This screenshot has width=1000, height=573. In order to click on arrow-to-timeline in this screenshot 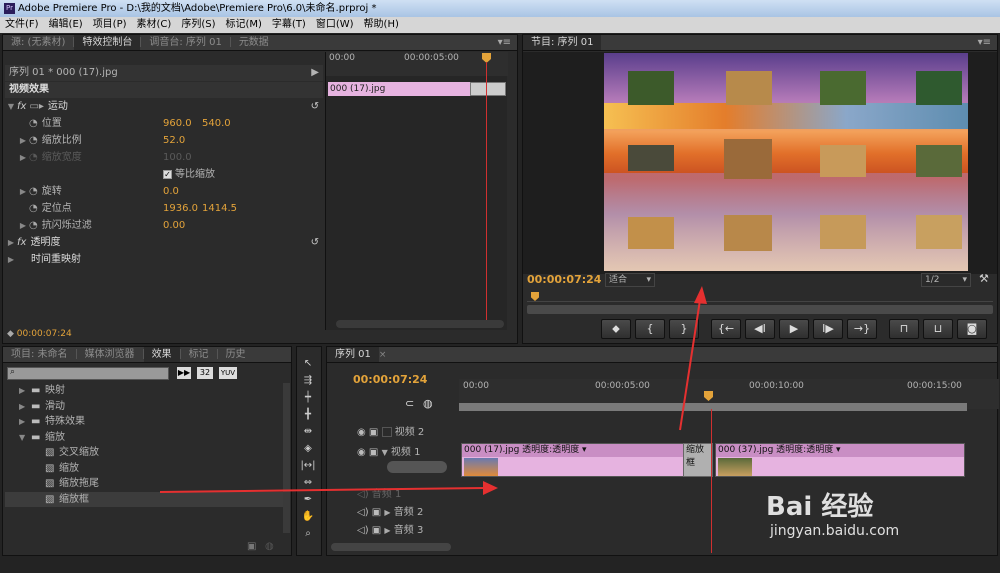, I will do `click(328, 488)`.